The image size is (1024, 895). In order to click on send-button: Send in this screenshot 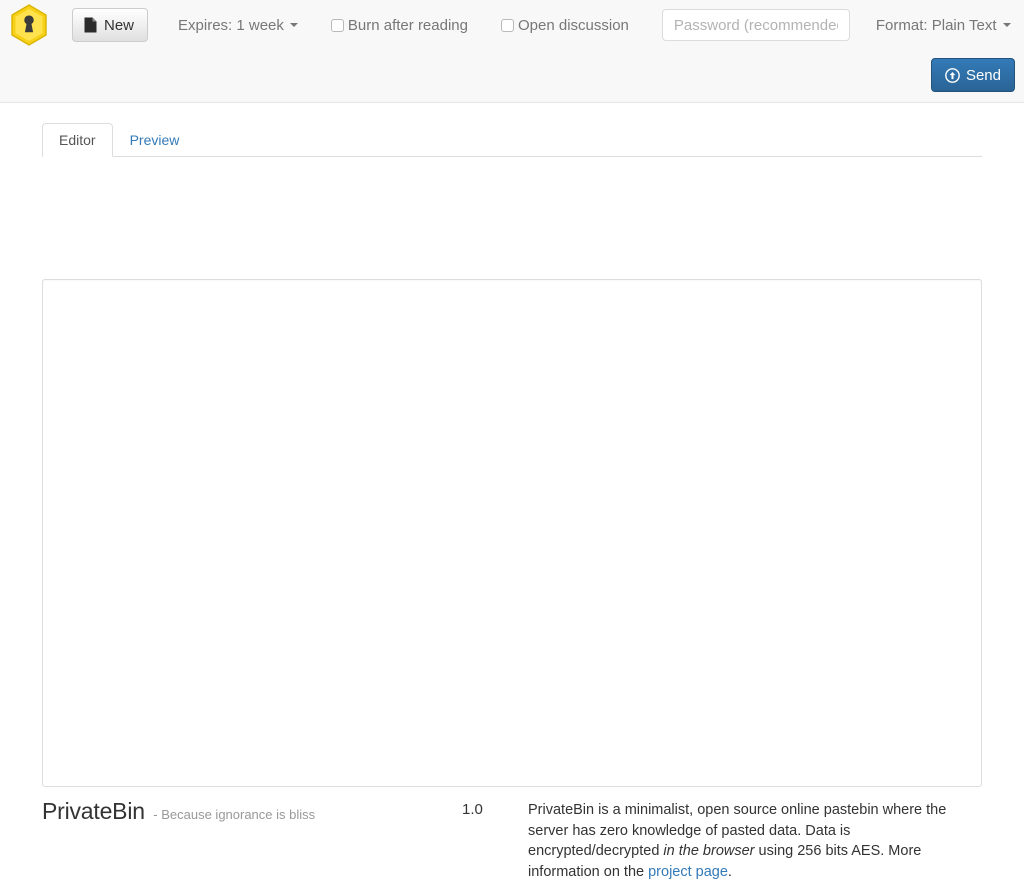, I will do `click(972, 75)`.